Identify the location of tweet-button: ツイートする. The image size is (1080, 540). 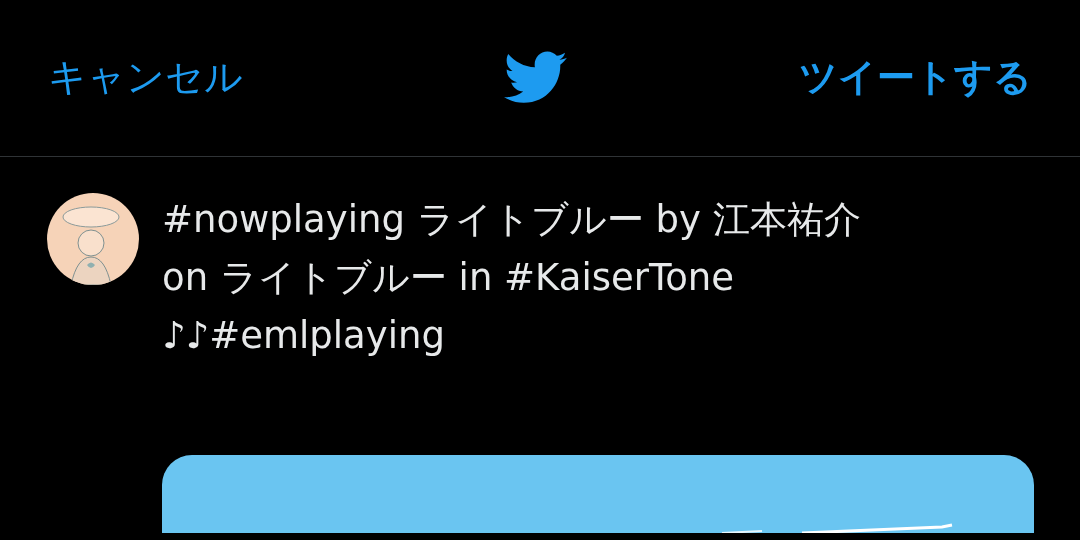
(915, 77).